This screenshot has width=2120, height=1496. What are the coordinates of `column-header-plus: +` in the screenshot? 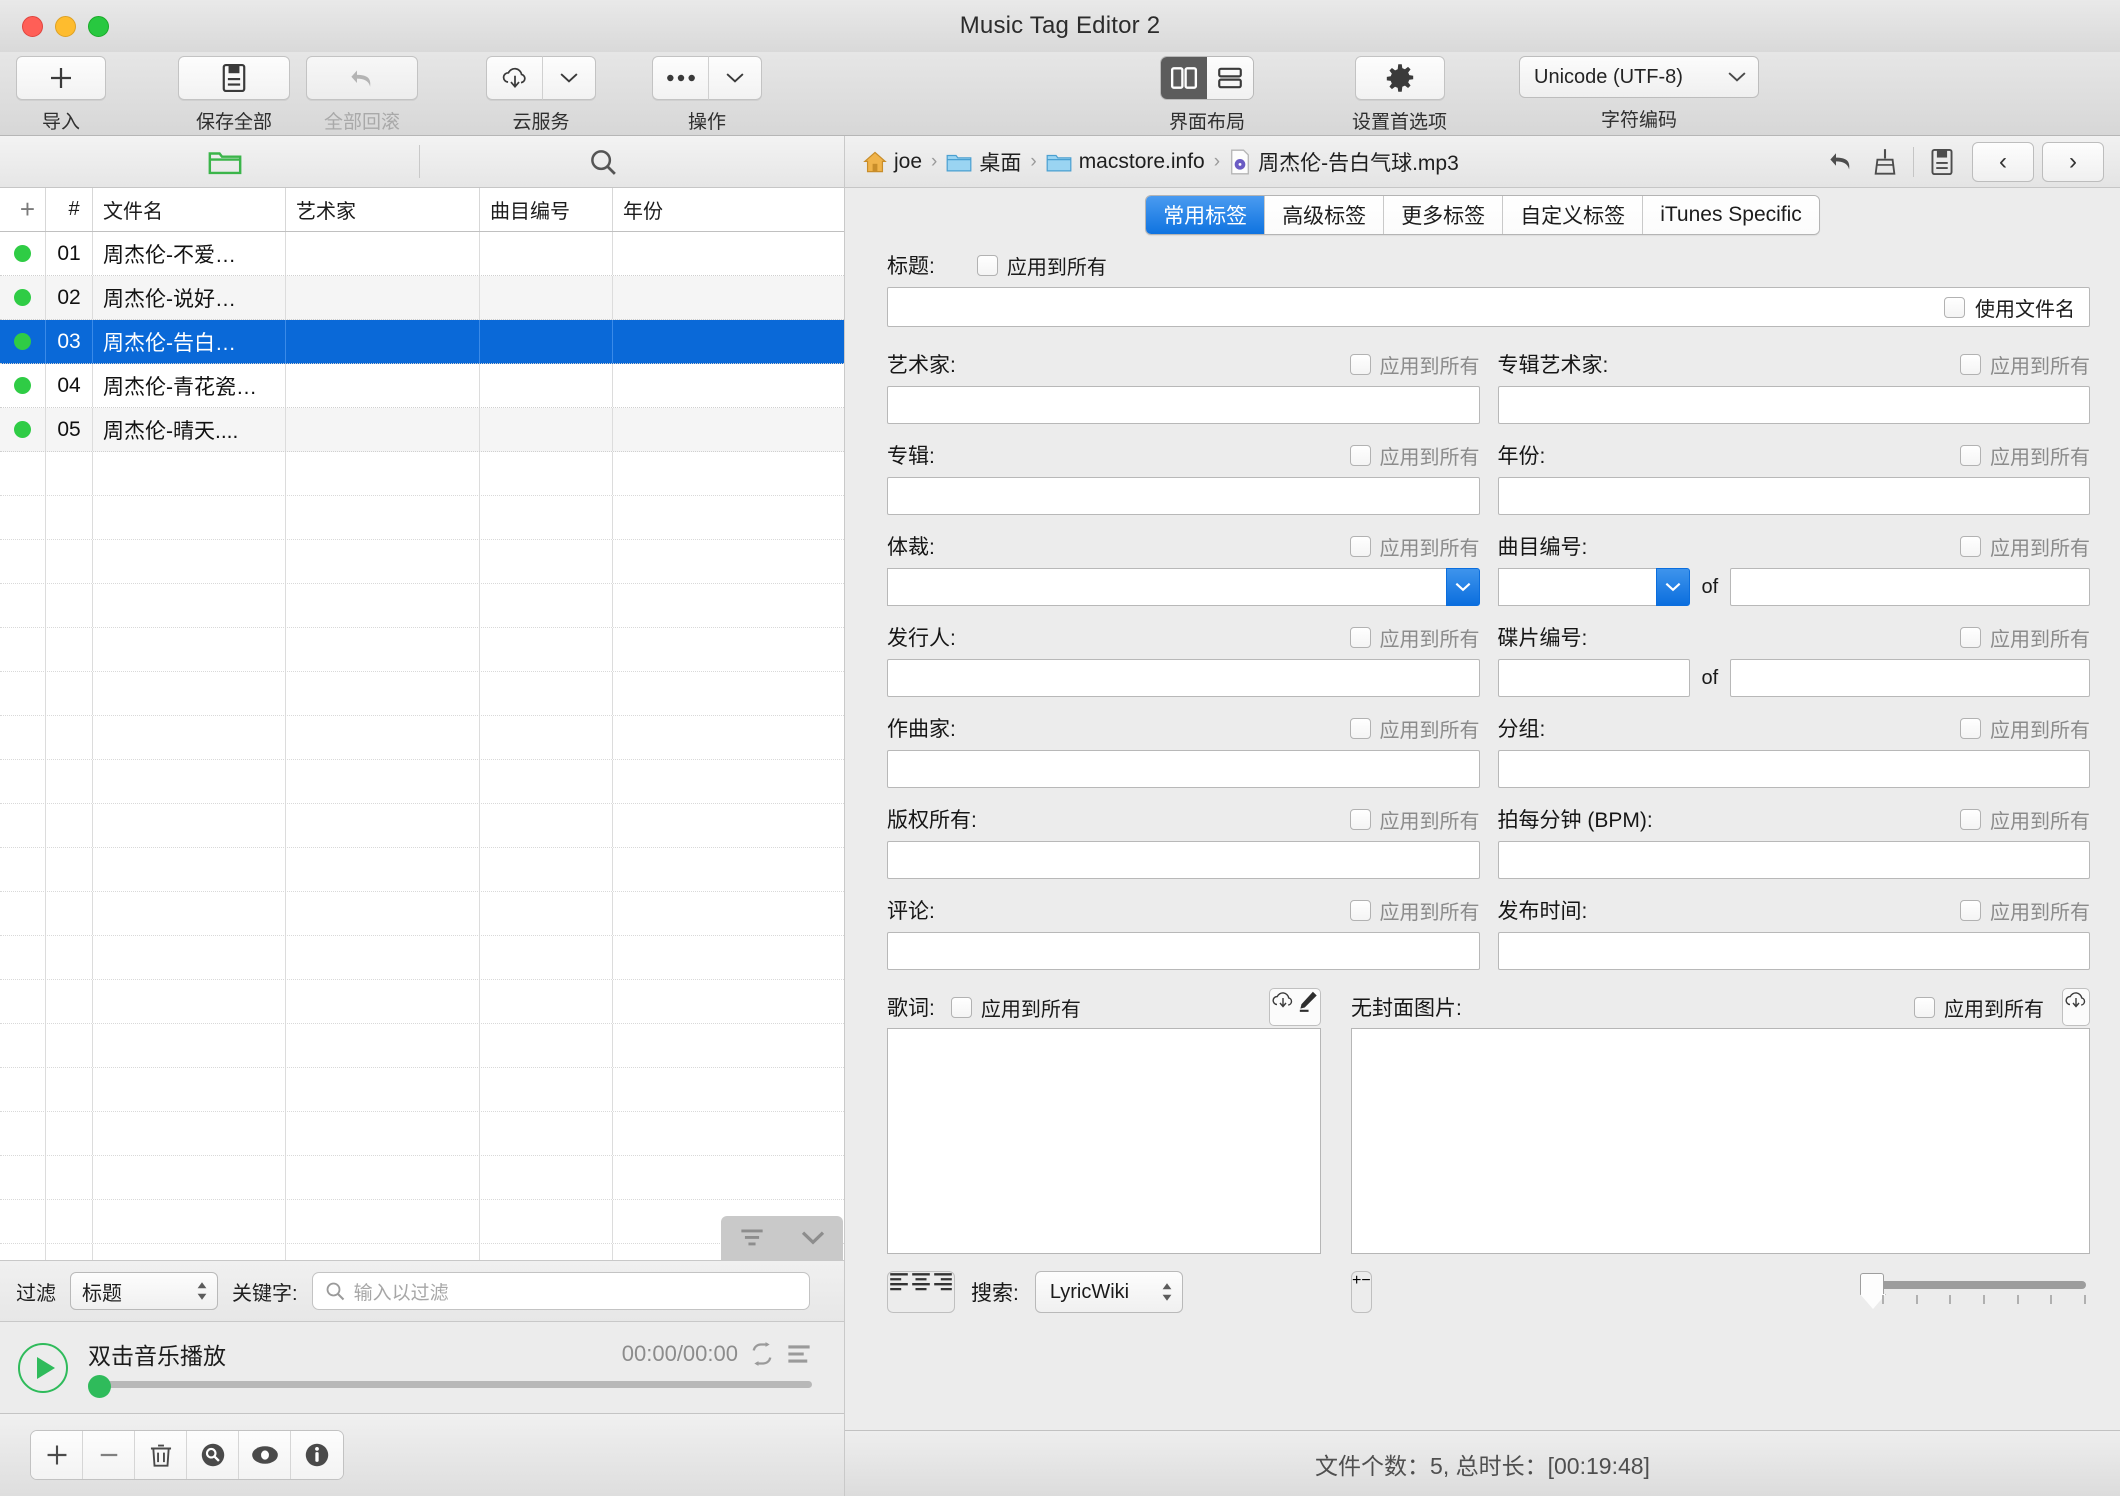 It's located at (23, 209).